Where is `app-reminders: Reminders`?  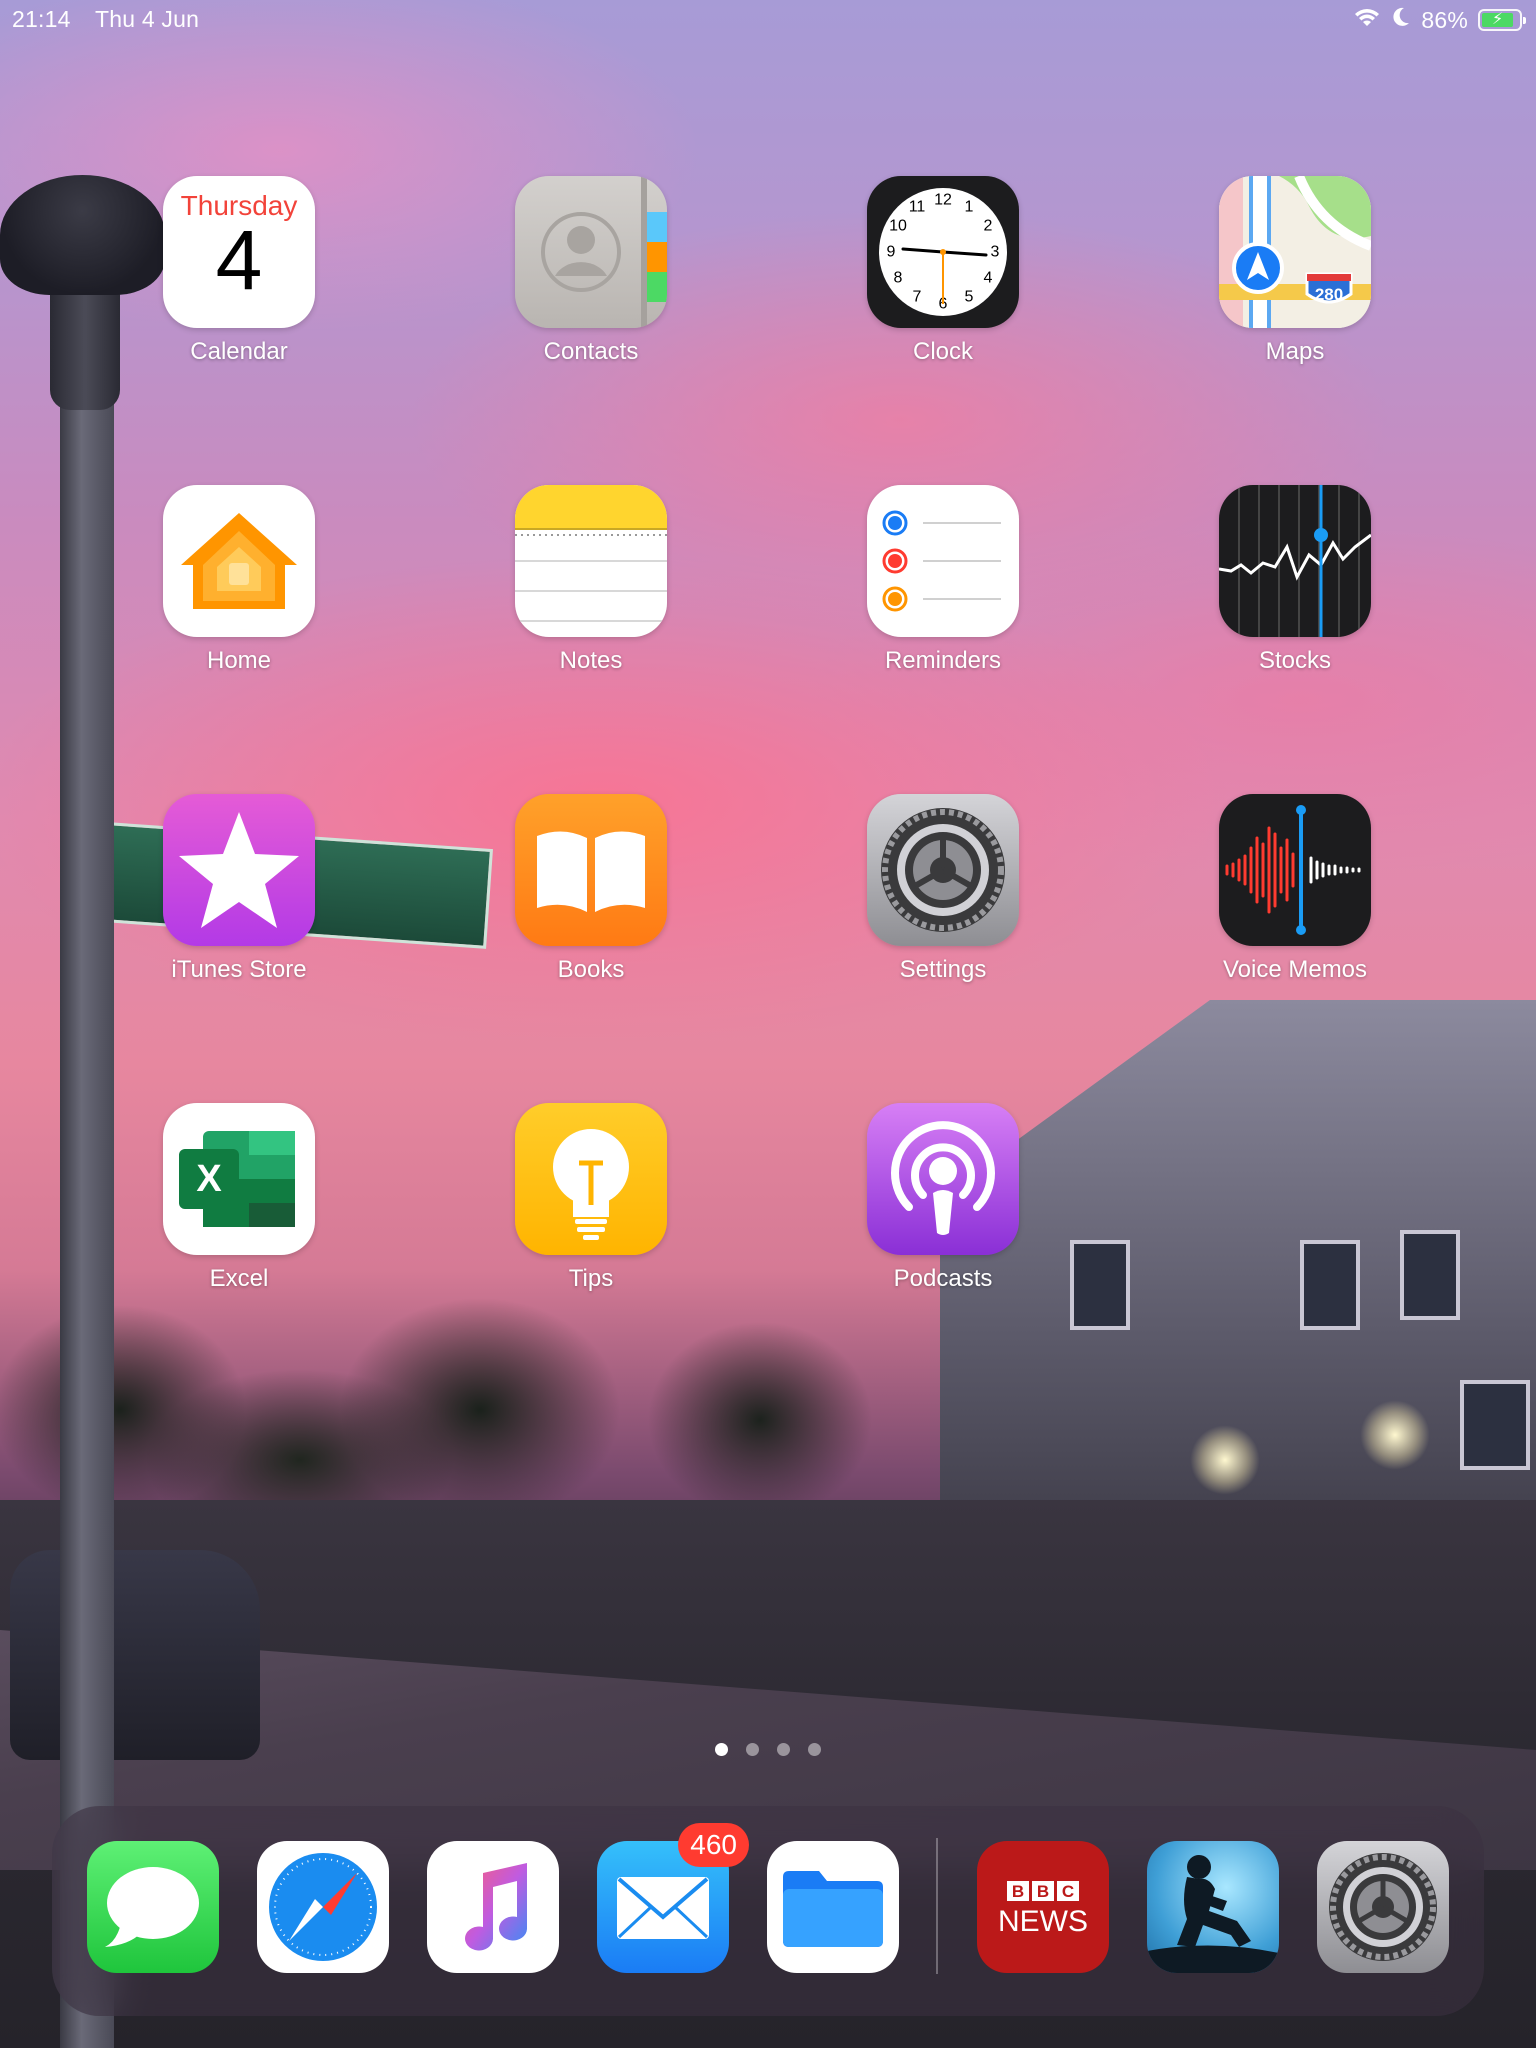
app-reminders: Reminders is located at coordinates (943, 580).